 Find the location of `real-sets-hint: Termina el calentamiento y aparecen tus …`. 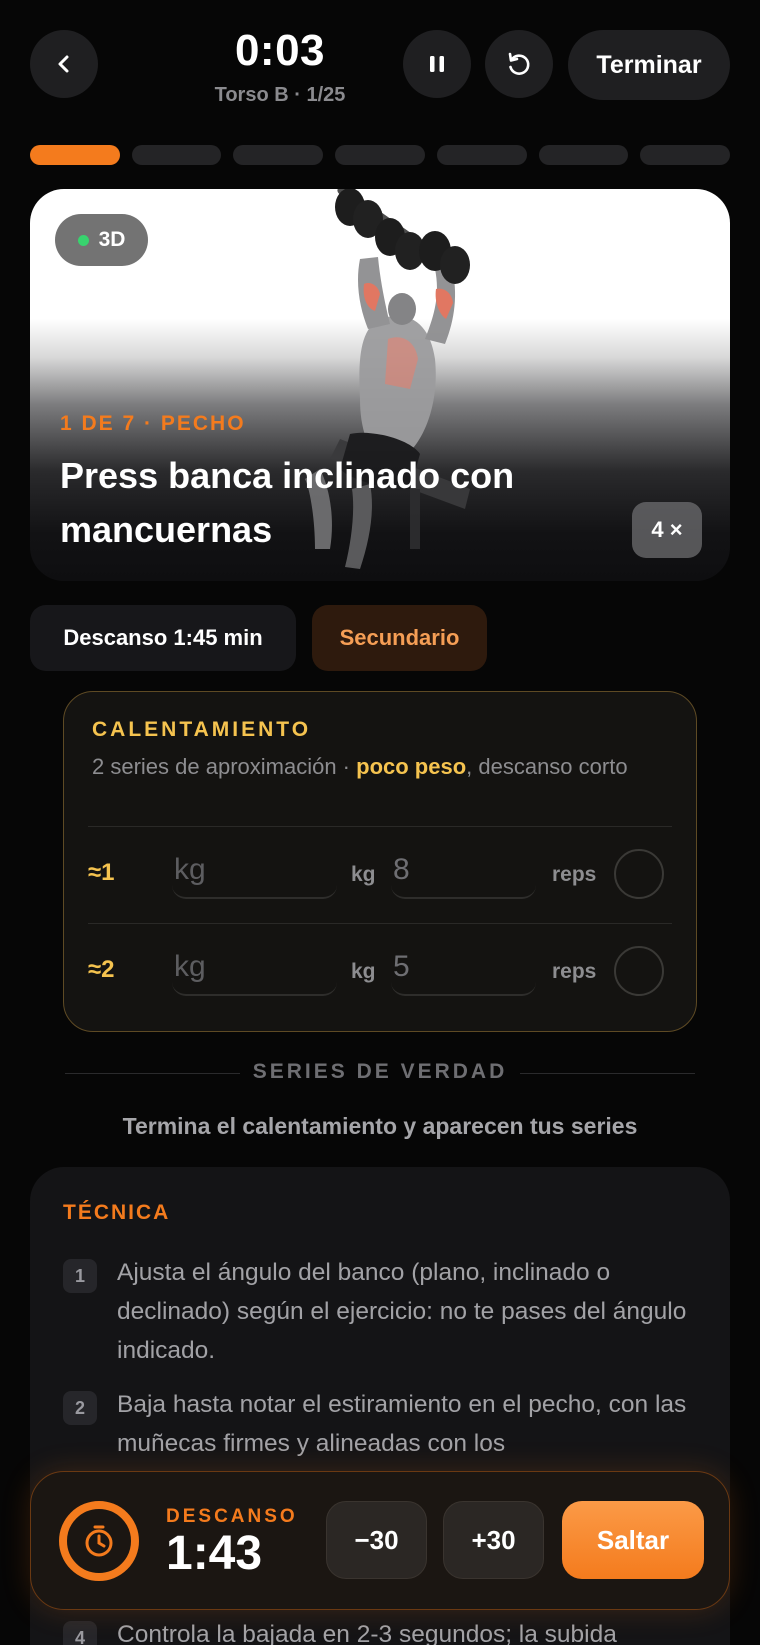

real-sets-hint: Termina el calentamiento y aparecen tus … is located at coordinates (380, 1126).